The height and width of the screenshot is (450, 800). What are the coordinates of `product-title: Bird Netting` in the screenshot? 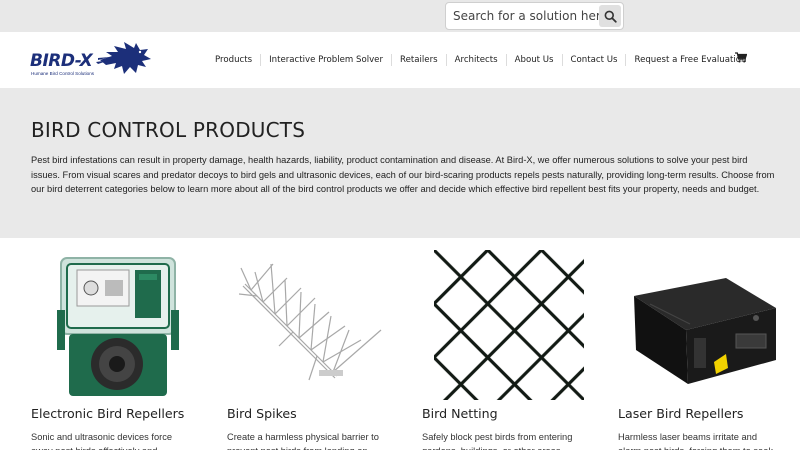 It's located at (513, 413).